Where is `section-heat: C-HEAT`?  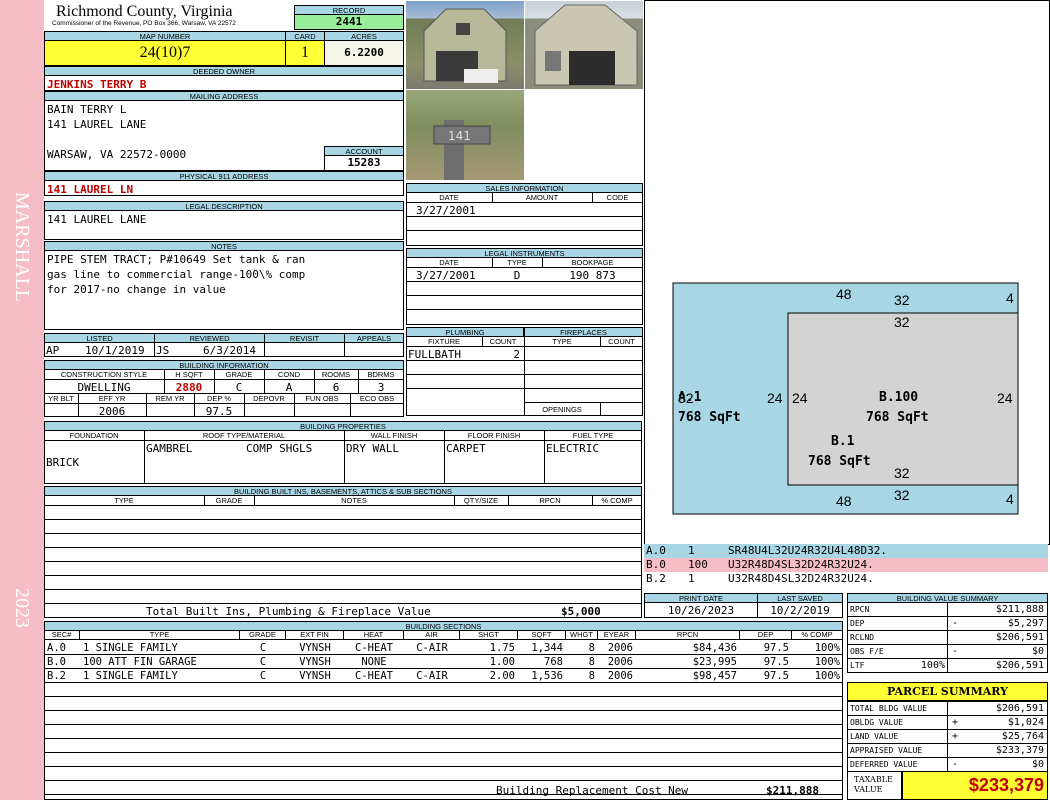
section-heat: C-HEAT is located at coordinates (374, 648).